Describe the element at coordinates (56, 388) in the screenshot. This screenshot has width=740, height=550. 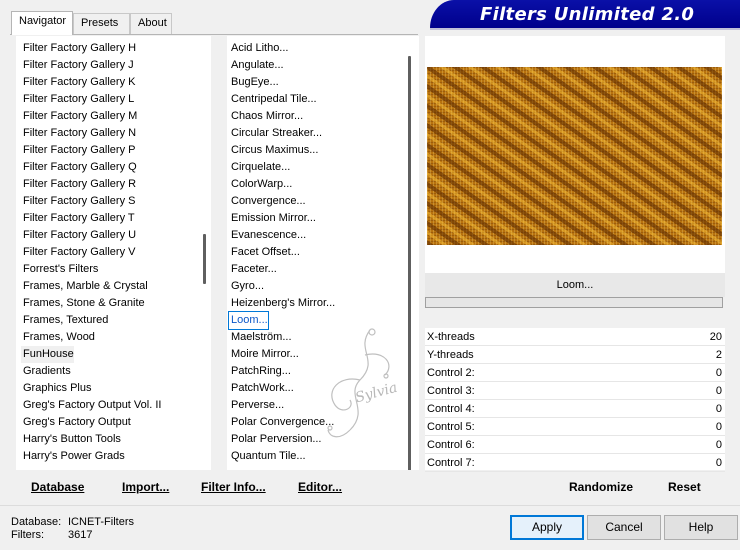
I see `category-item: Graphics Plus` at that location.